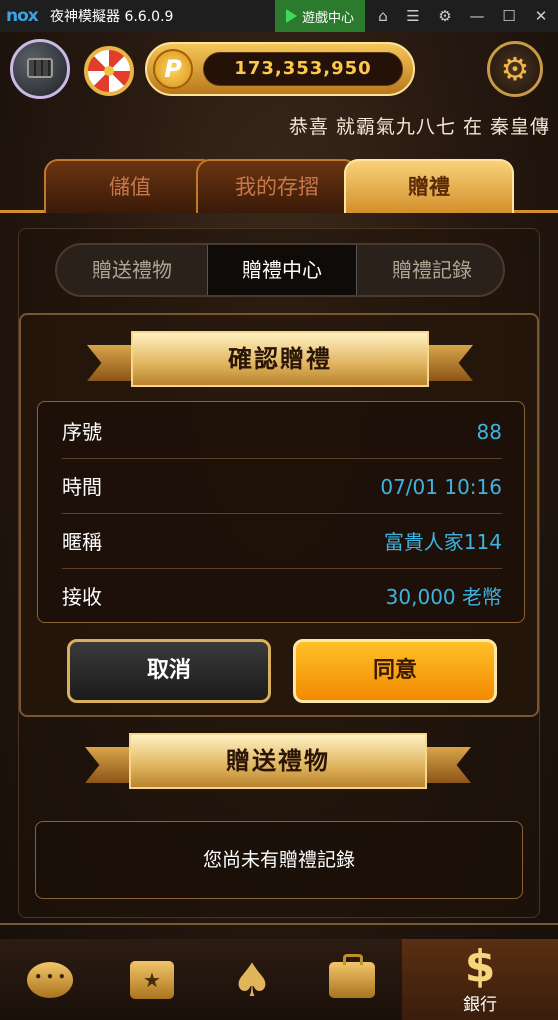  I want to click on gifts-title-ribbon: 贈送禮物, so click(278, 761).